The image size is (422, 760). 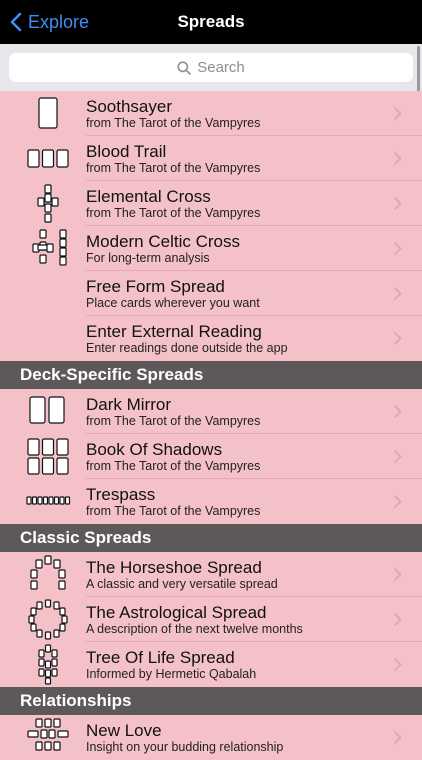 What do you see at coordinates (48, 734) in the screenshot?
I see `new-love-spread-icon` at bounding box center [48, 734].